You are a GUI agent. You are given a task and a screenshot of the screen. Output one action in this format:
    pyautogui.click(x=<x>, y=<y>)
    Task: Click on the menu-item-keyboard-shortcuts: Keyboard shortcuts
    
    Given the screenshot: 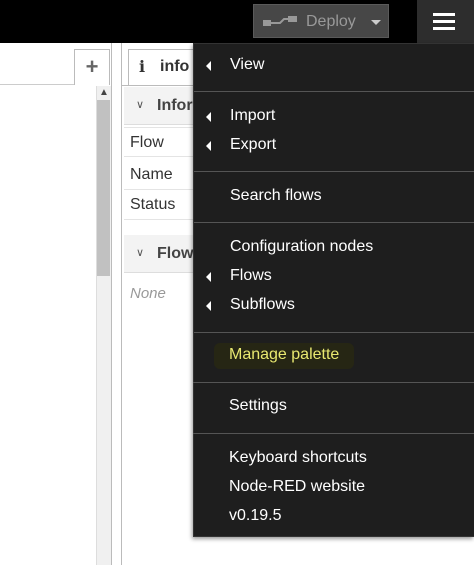 What is the action you would take?
    pyautogui.click(x=333, y=458)
    